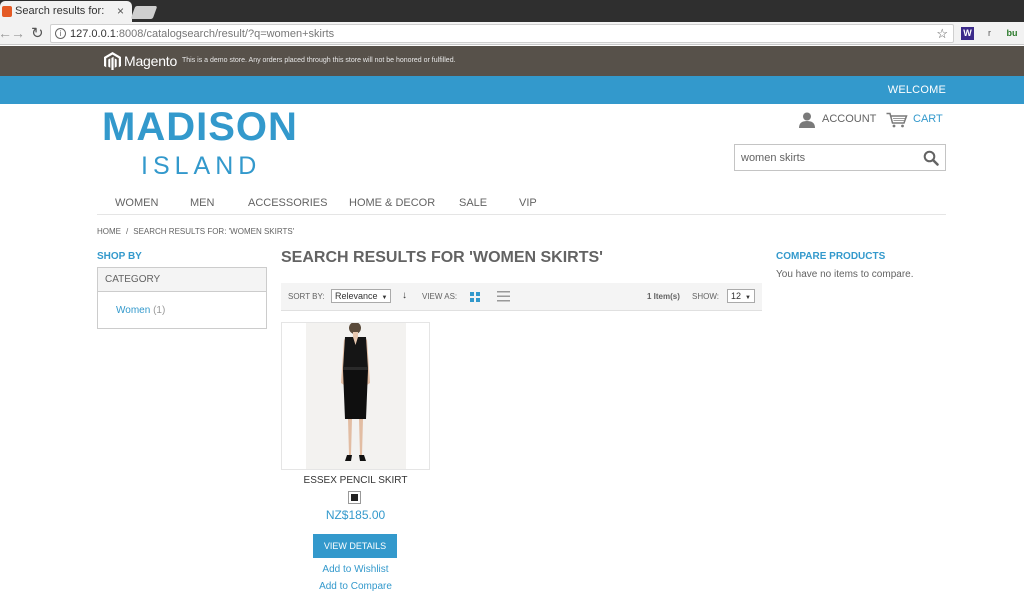 This screenshot has width=1024, height=598. Describe the element at coordinates (18, 33) in the screenshot. I see `forward-arrow-icon: →` at that location.